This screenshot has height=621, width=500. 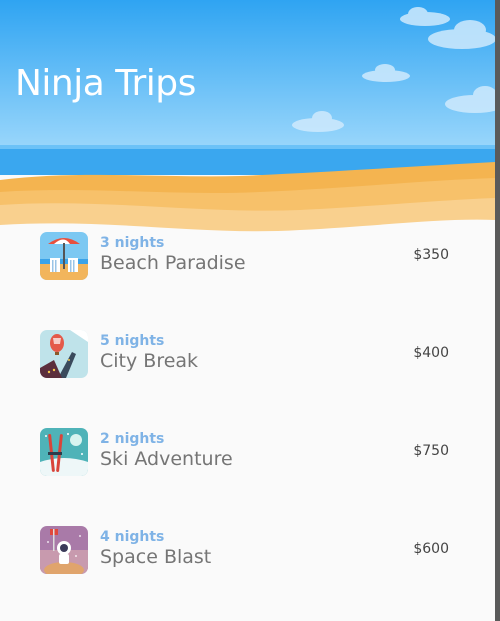 I want to click on skis-icon, so click(x=64, y=452).